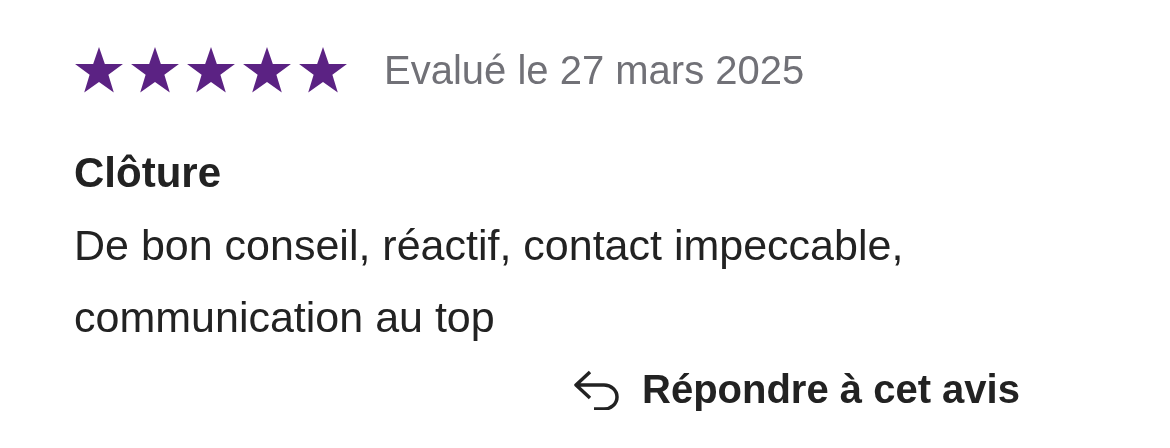  What do you see at coordinates (148, 173) in the screenshot?
I see `review-title: Clôture` at bounding box center [148, 173].